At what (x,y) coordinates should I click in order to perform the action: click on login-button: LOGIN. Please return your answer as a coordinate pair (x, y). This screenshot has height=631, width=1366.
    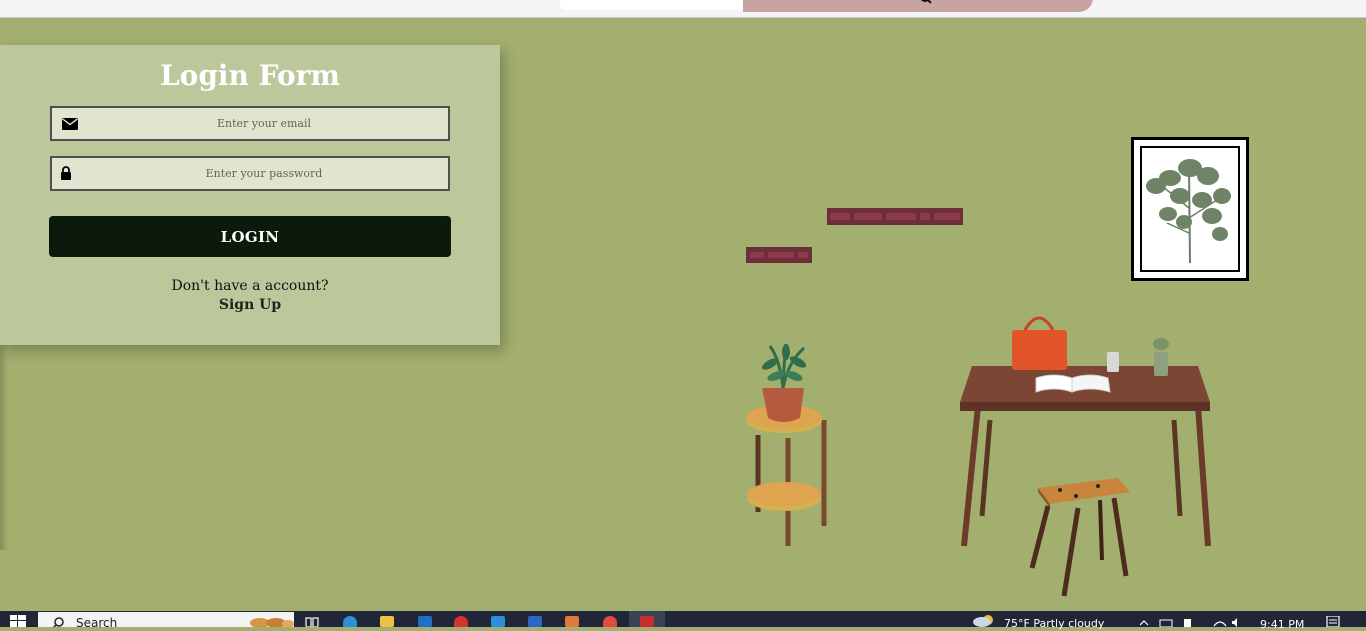
    Looking at the image, I should click on (250, 236).